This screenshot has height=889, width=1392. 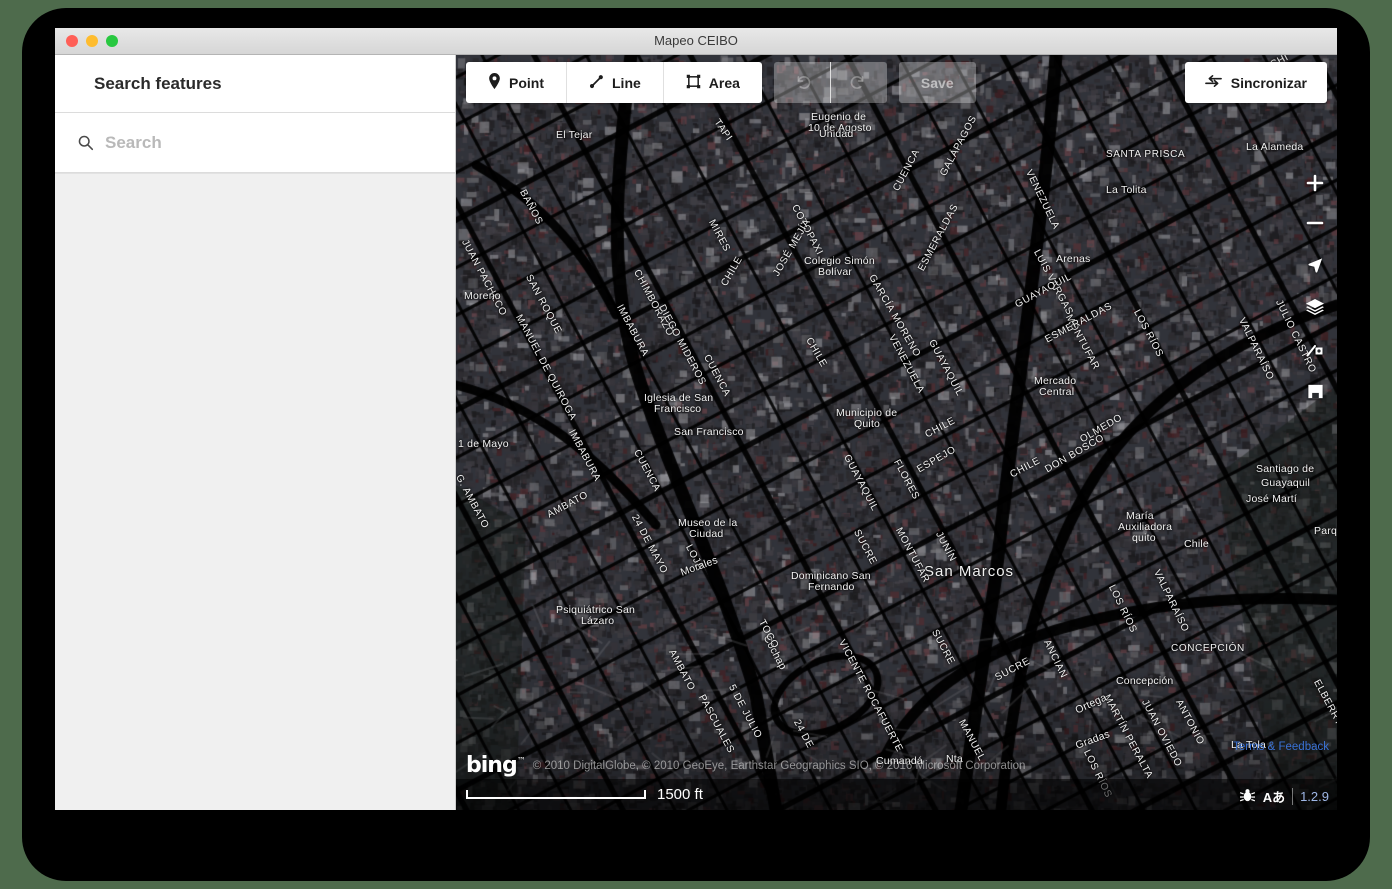 I want to click on redo-arrow-icon, so click(x=859, y=82).